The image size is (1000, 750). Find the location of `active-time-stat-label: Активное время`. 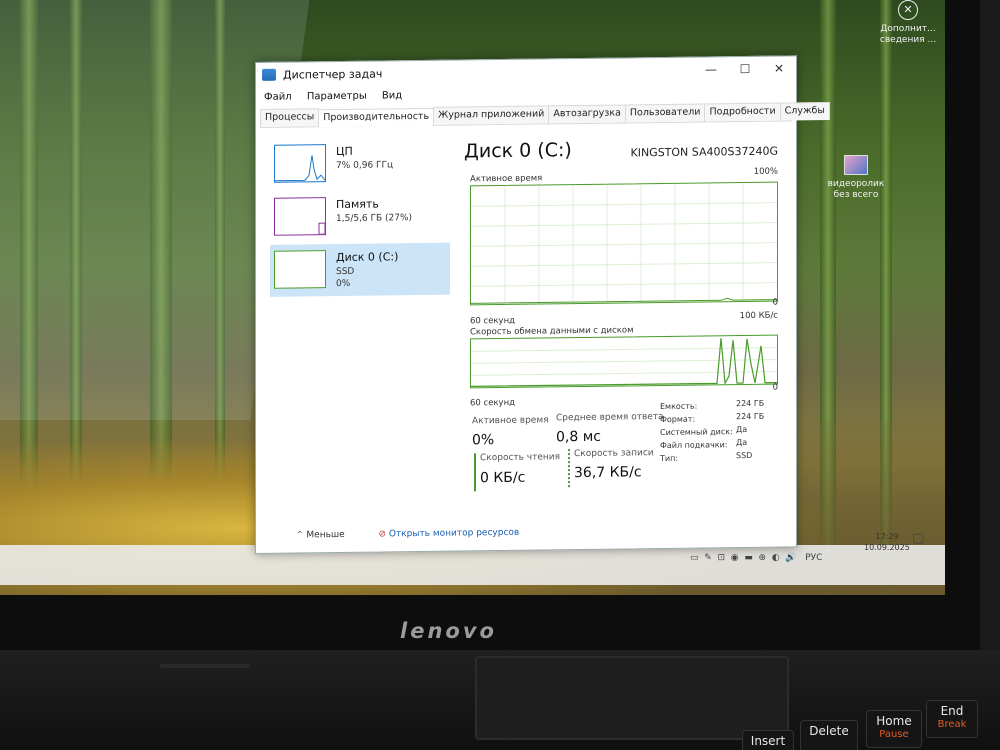

active-time-stat-label: Активное время is located at coordinates (510, 421).